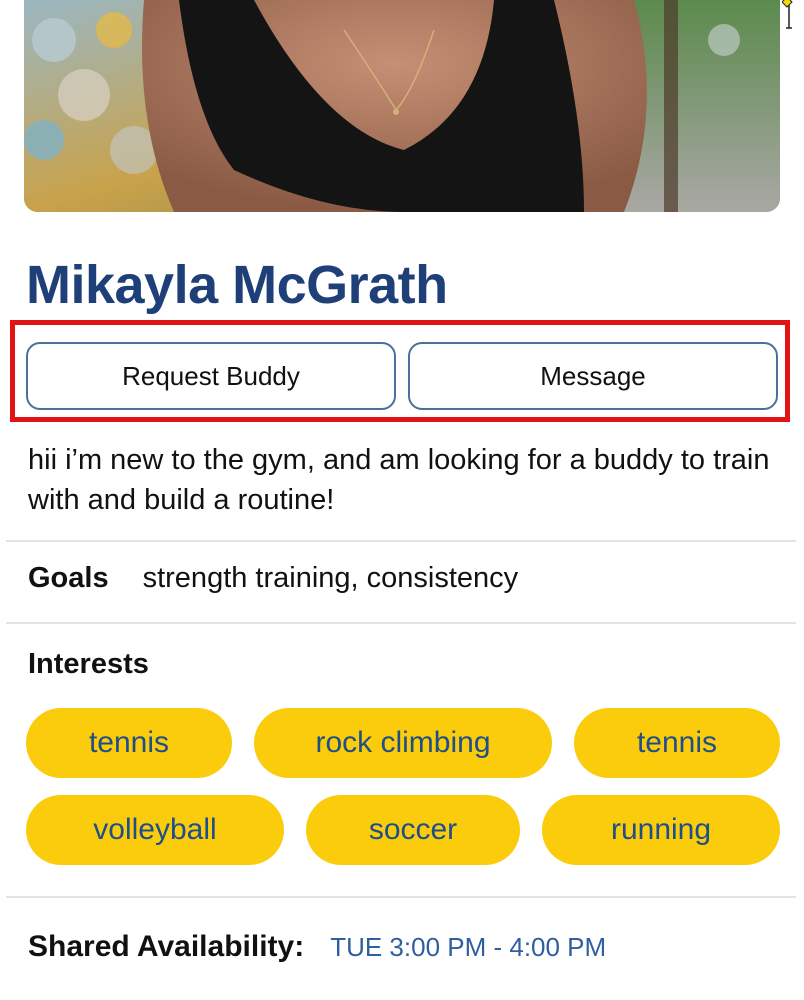 Image resolution: width=804 pixels, height=1000 pixels. What do you see at coordinates (661, 830) in the screenshot?
I see `interest-chip: running` at bounding box center [661, 830].